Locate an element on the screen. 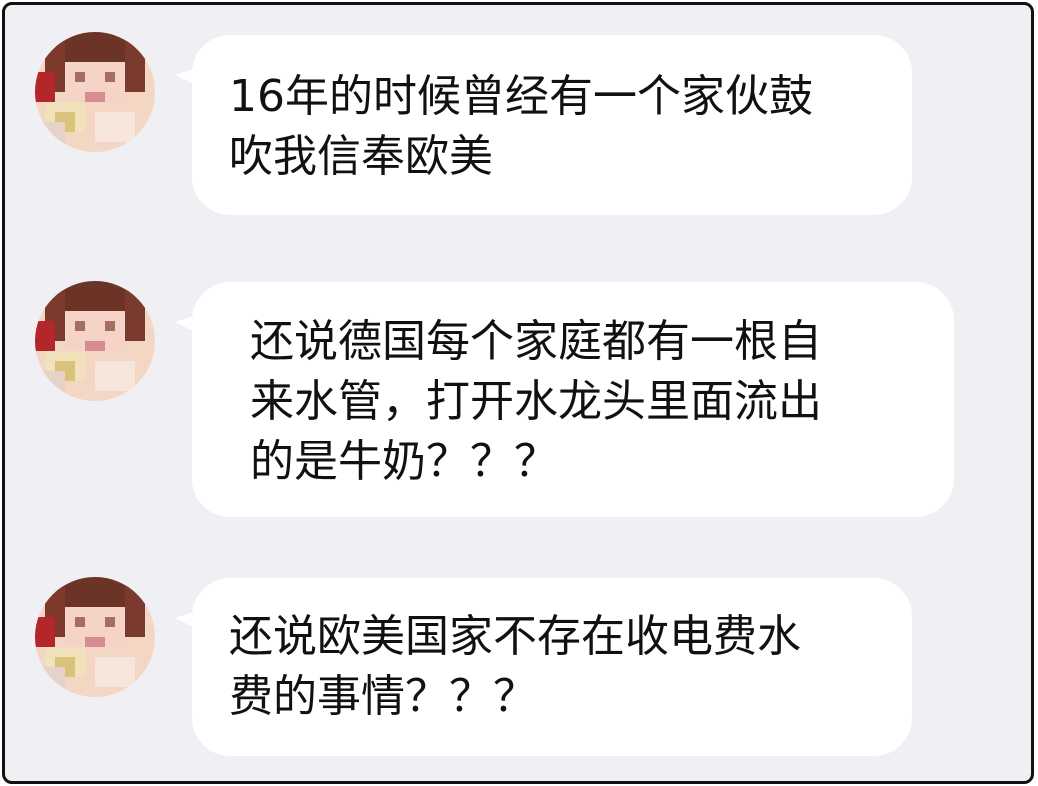 This screenshot has width=1038, height=786. message-text: 16年的时候曾经有一个家伙鼓 吹我信奉欧美 is located at coordinates (521, 126).